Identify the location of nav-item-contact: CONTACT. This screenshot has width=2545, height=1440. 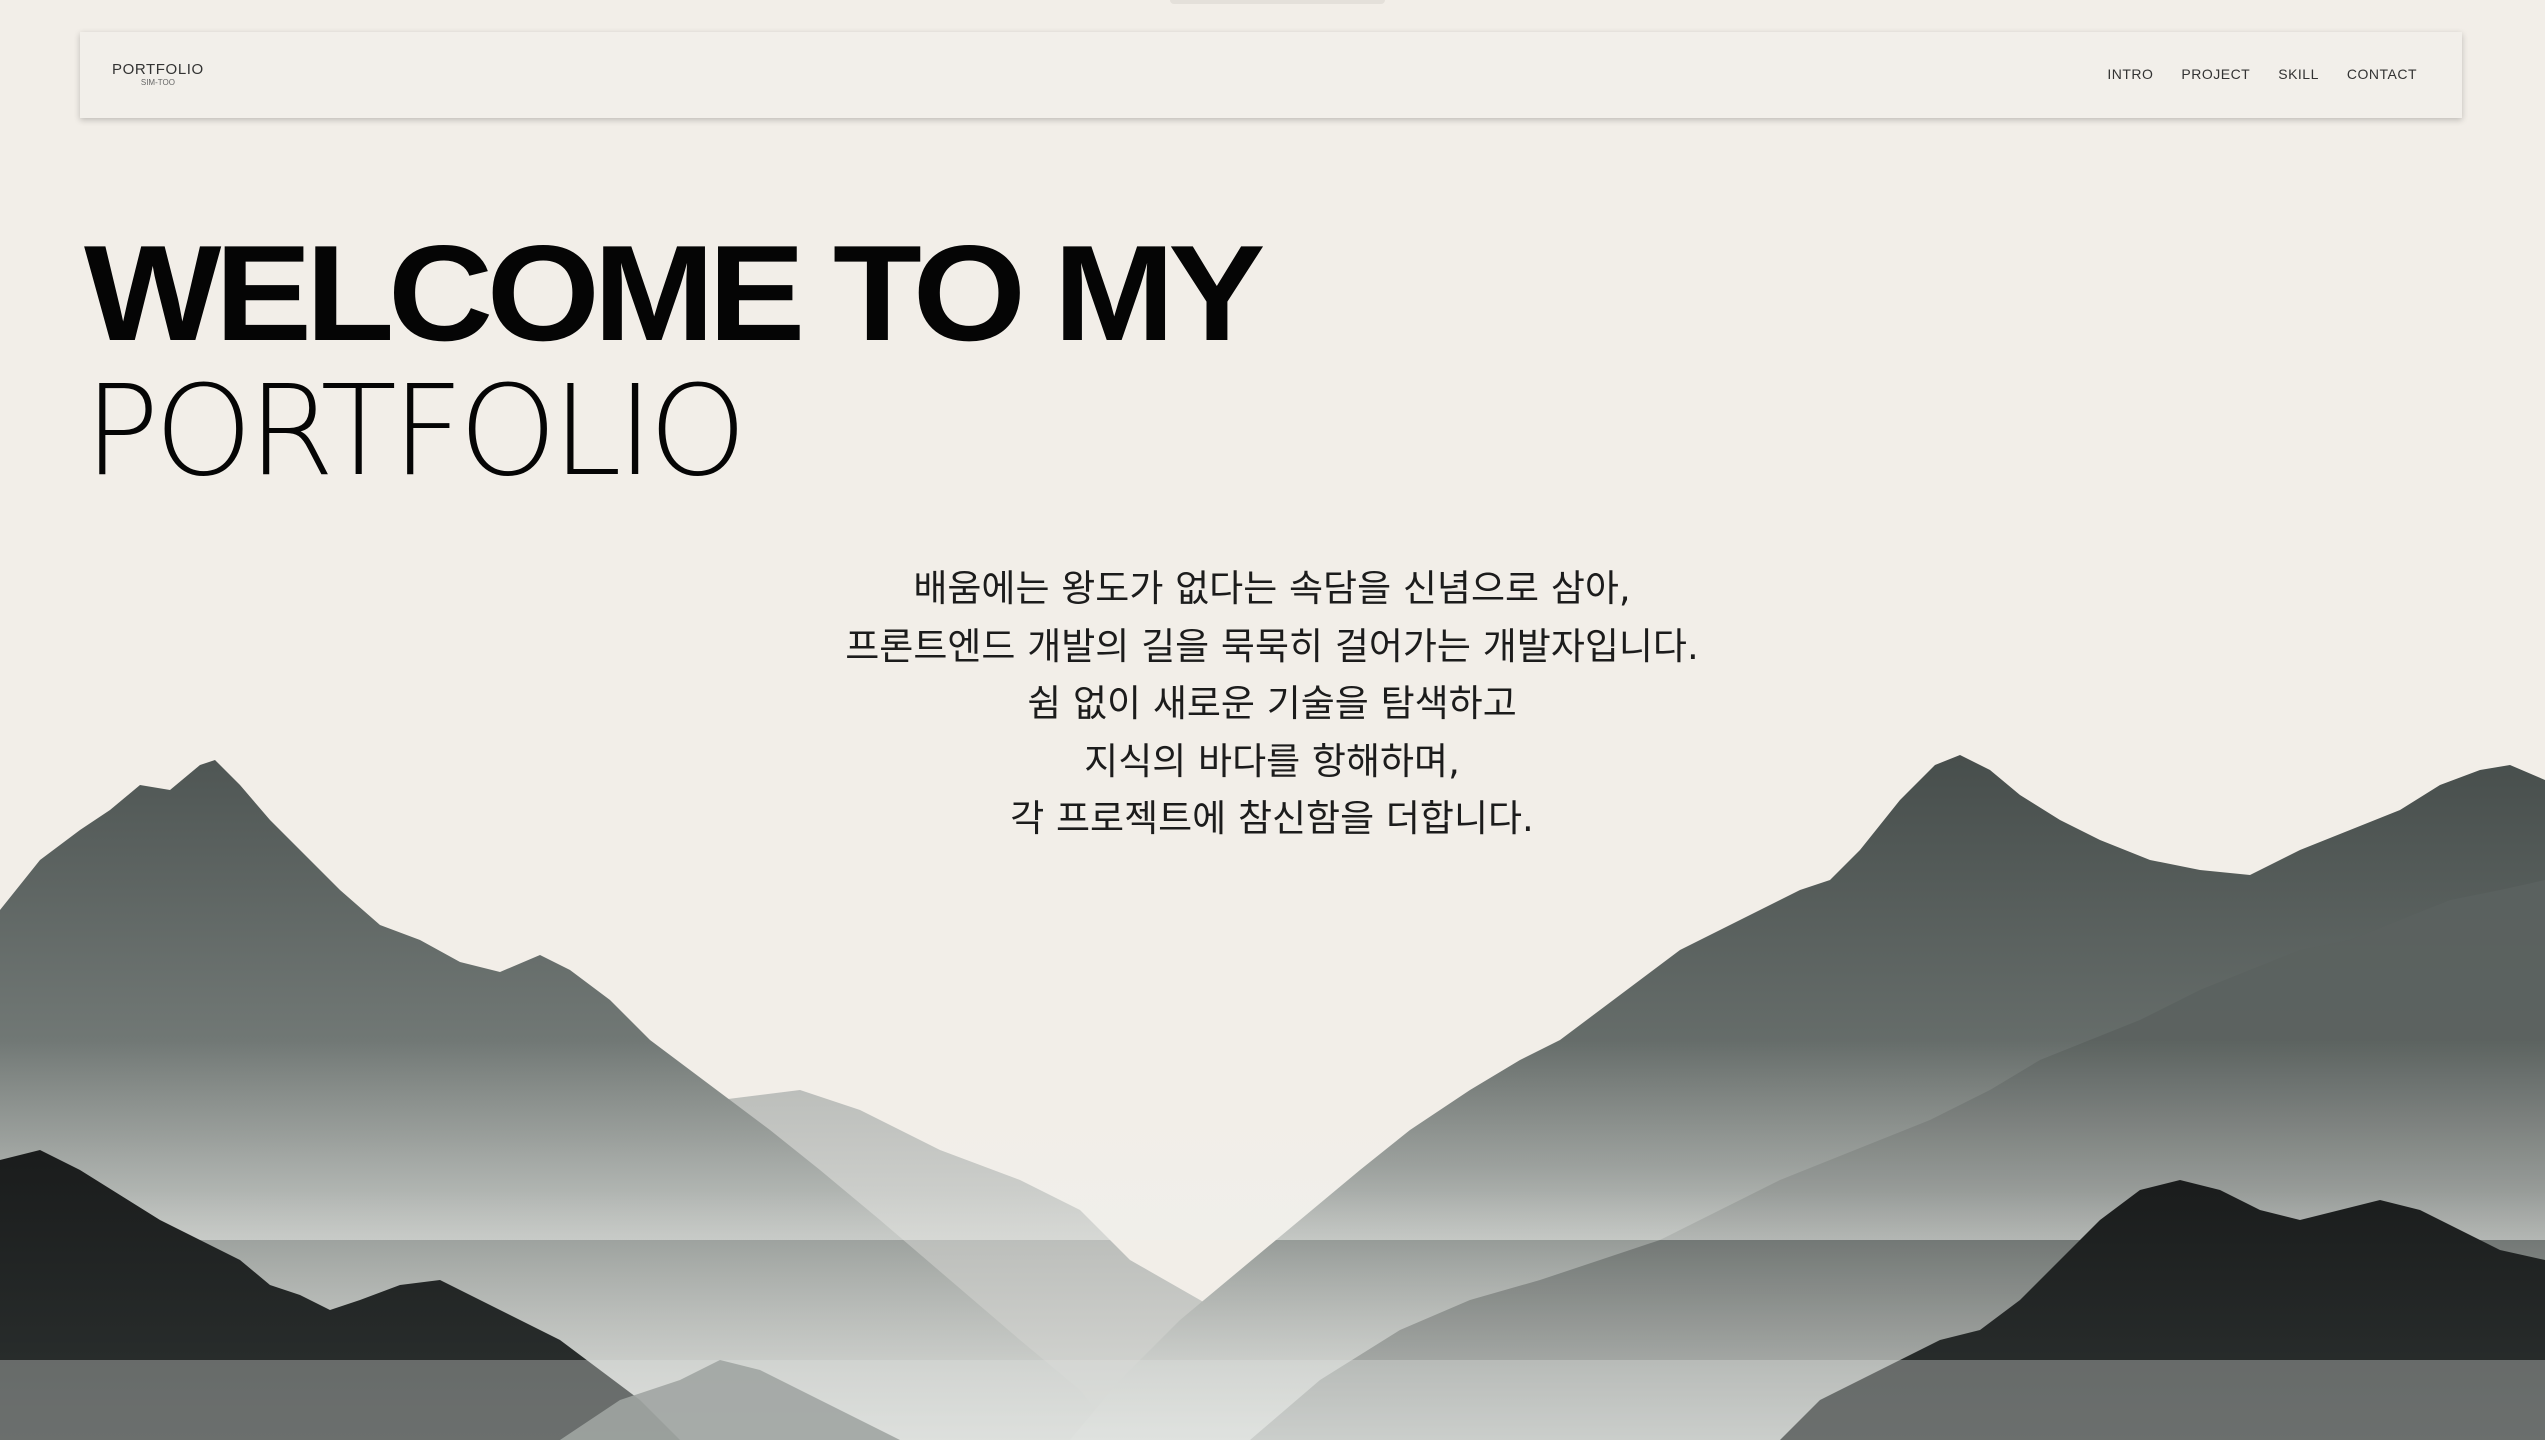
(2382, 74).